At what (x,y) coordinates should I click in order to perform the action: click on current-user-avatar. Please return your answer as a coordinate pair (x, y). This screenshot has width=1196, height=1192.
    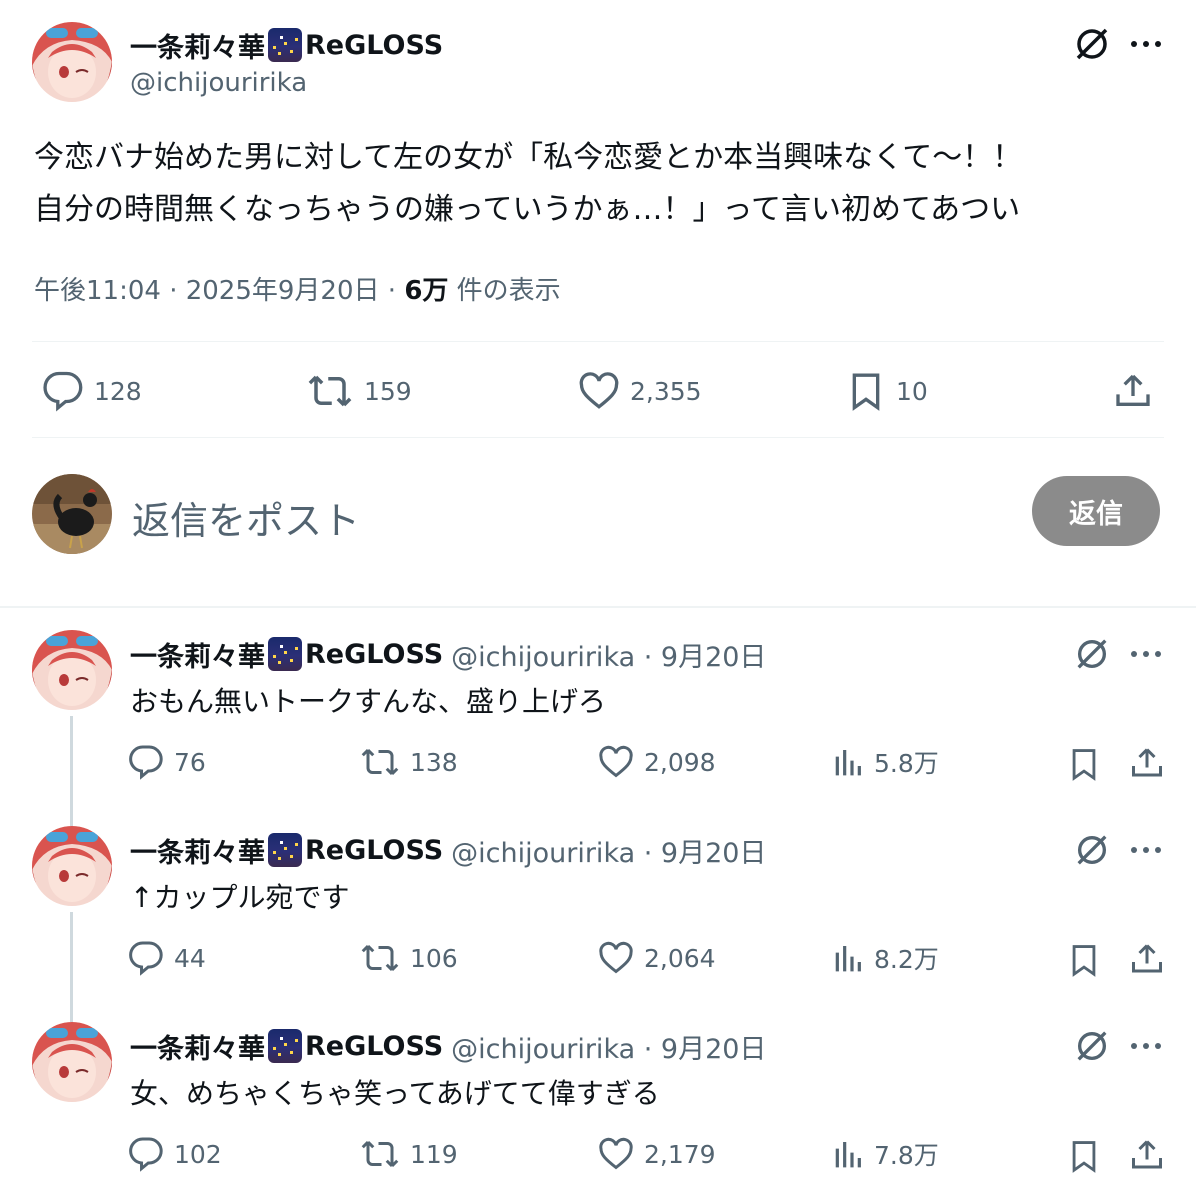
    Looking at the image, I should click on (72, 514).